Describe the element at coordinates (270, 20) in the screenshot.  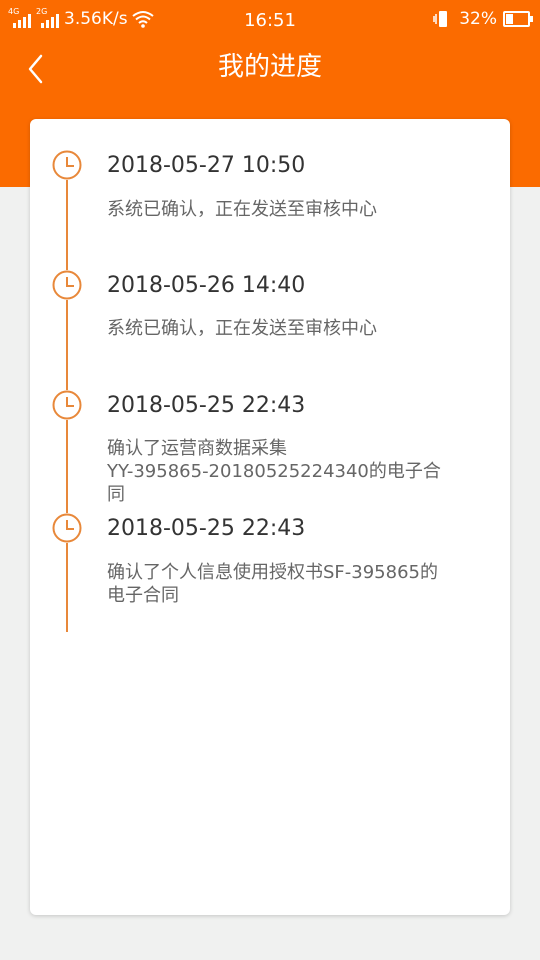
I see `status-bar: 4G 2G 3.56K/s 16:51 32%` at that location.